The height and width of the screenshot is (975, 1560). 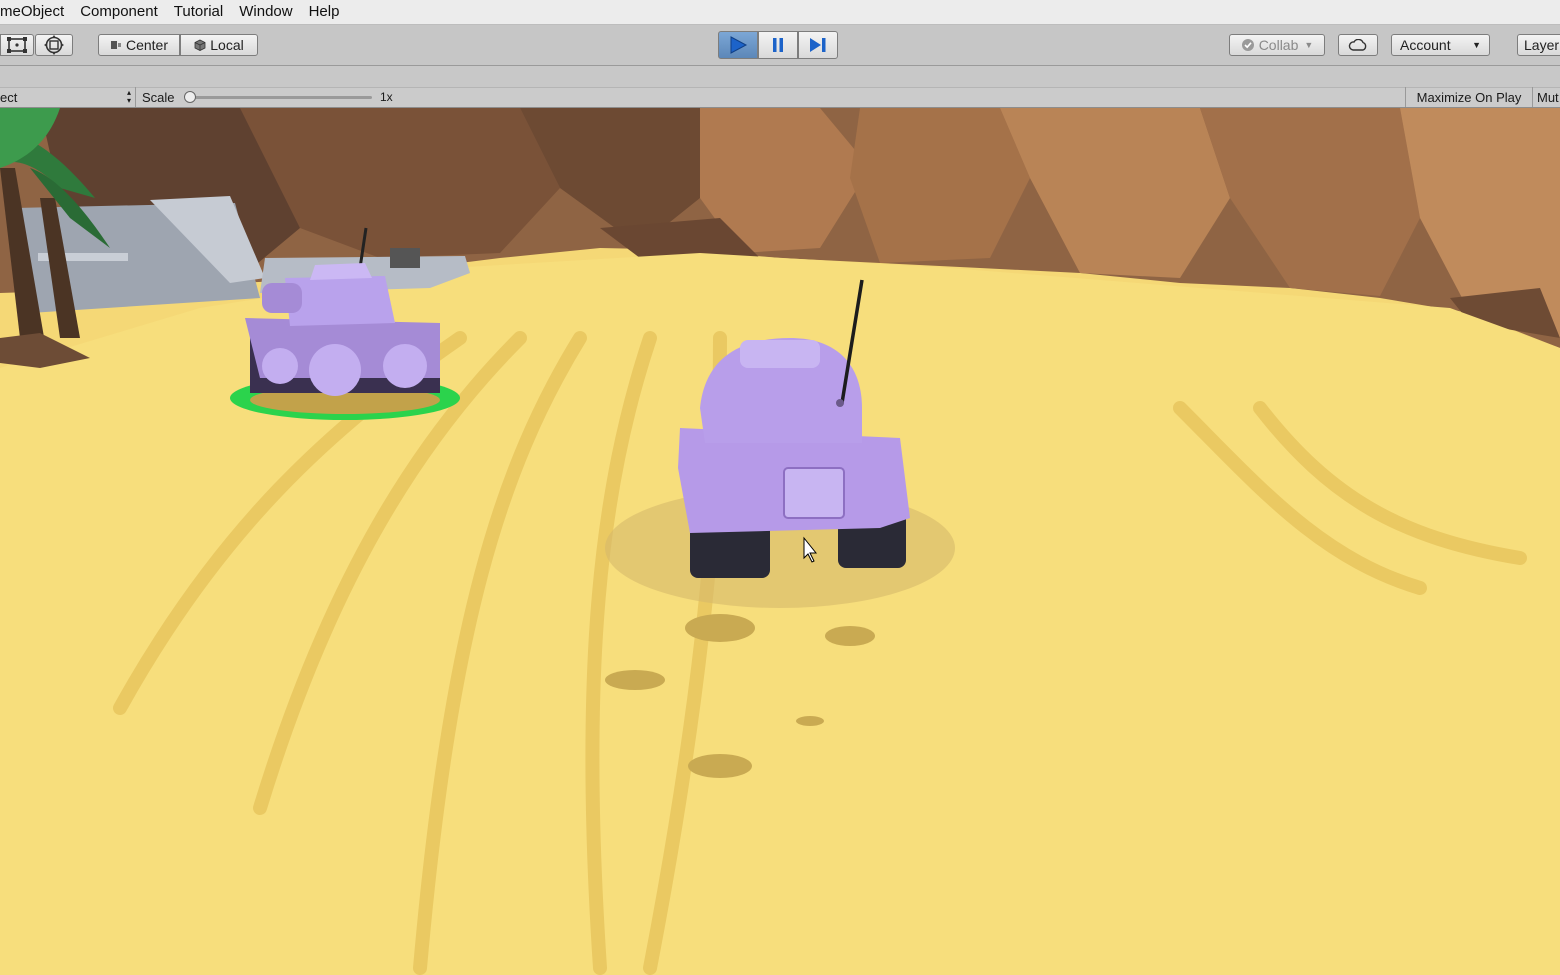 What do you see at coordinates (36, 12) in the screenshot?
I see `menu-gameobject: meObject` at bounding box center [36, 12].